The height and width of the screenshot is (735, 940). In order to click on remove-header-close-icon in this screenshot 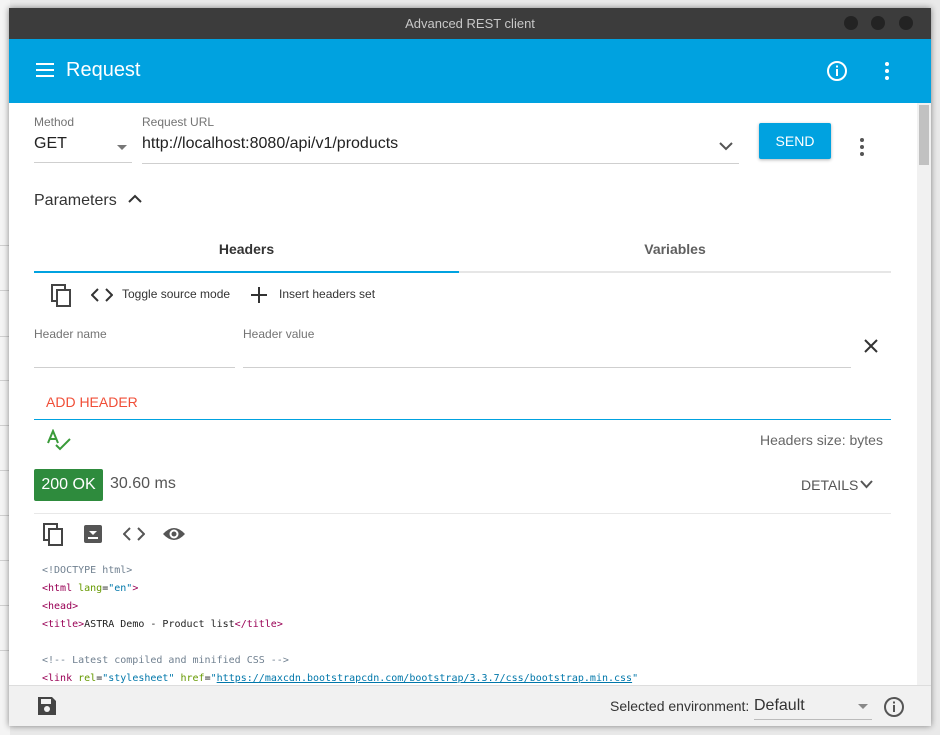, I will do `click(871, 346)`.